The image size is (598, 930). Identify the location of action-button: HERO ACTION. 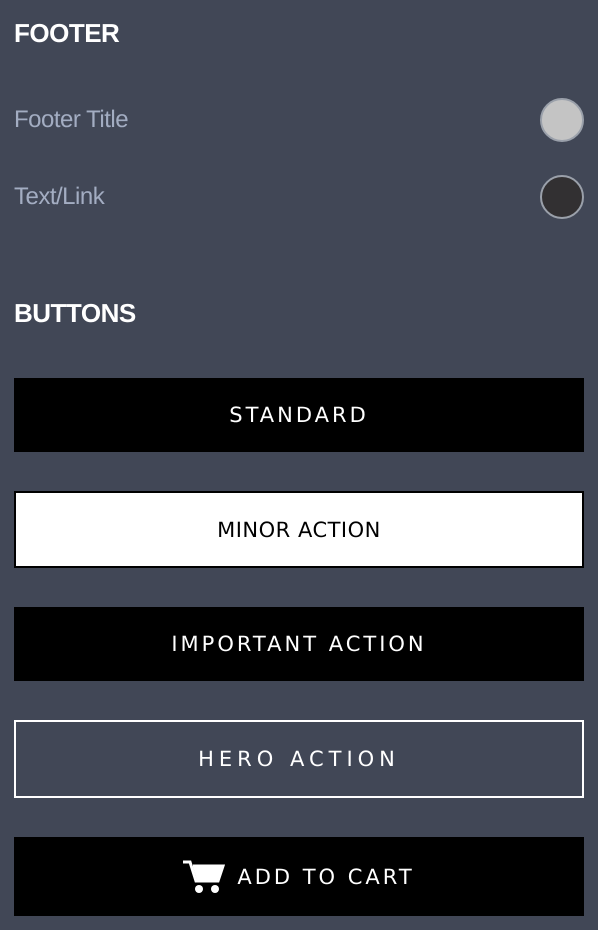
(299, 759).